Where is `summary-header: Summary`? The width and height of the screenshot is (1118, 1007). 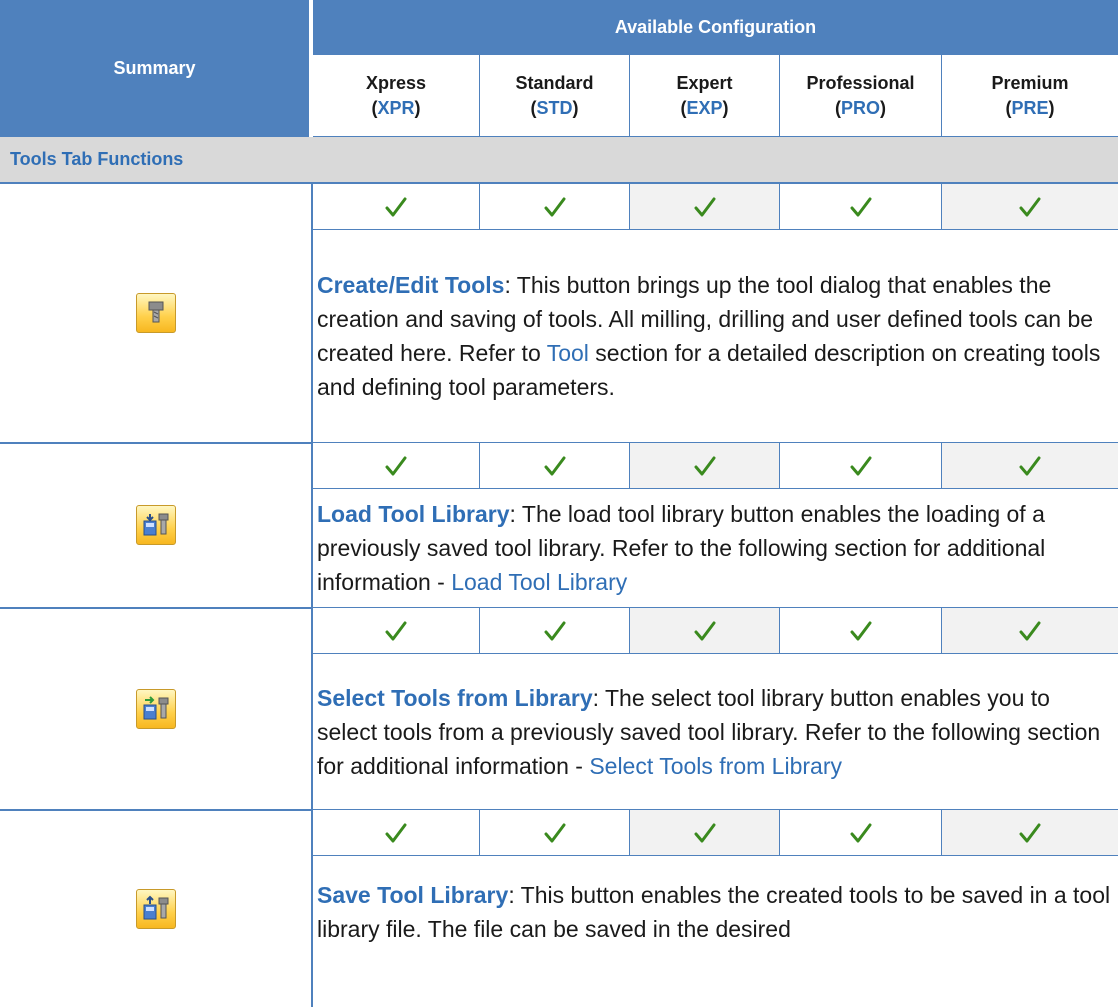
summary-header: Summary is located at coordinates (155, 68).